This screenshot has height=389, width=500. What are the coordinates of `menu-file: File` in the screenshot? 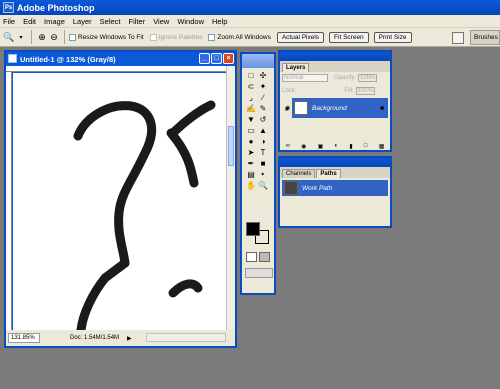 It's located at (9, 21).